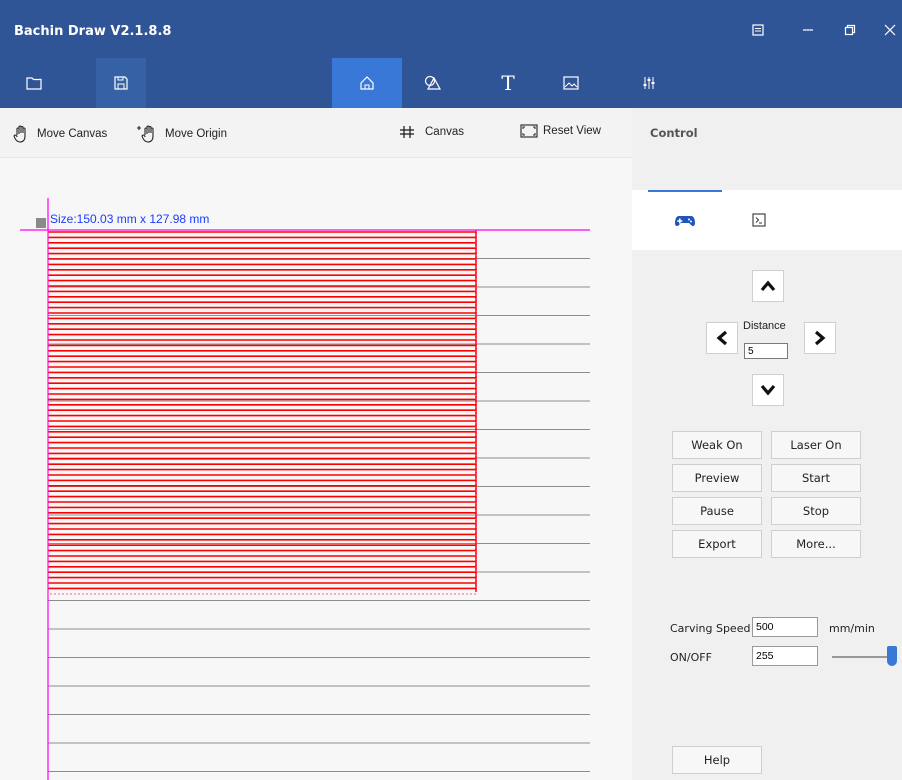  What do you see at coordinates (444, 132) in the screenshot?
I see `canvas-label: Canvas` at bounding box center [444, 132].